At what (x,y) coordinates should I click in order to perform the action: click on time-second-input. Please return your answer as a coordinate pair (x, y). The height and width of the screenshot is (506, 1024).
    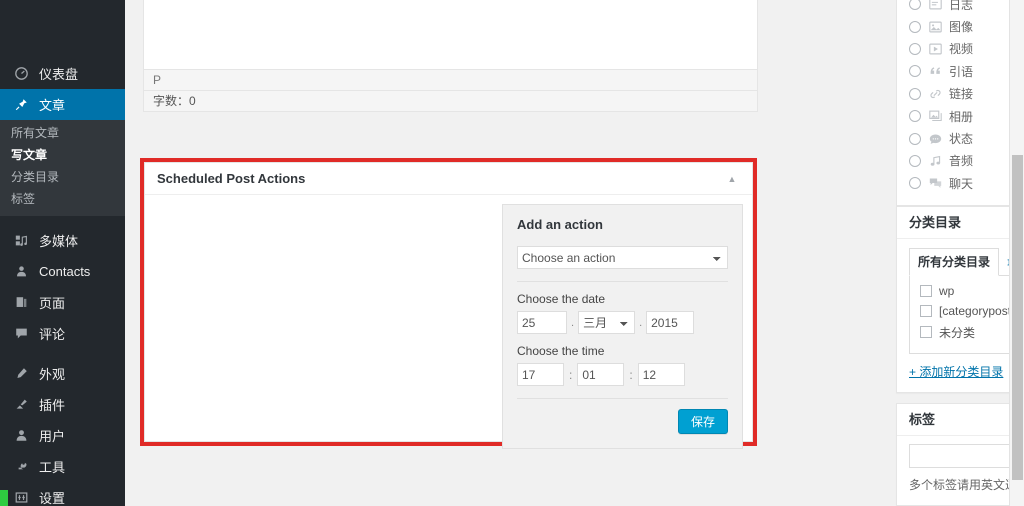
    Looking at the image, I should click on (661, 374).